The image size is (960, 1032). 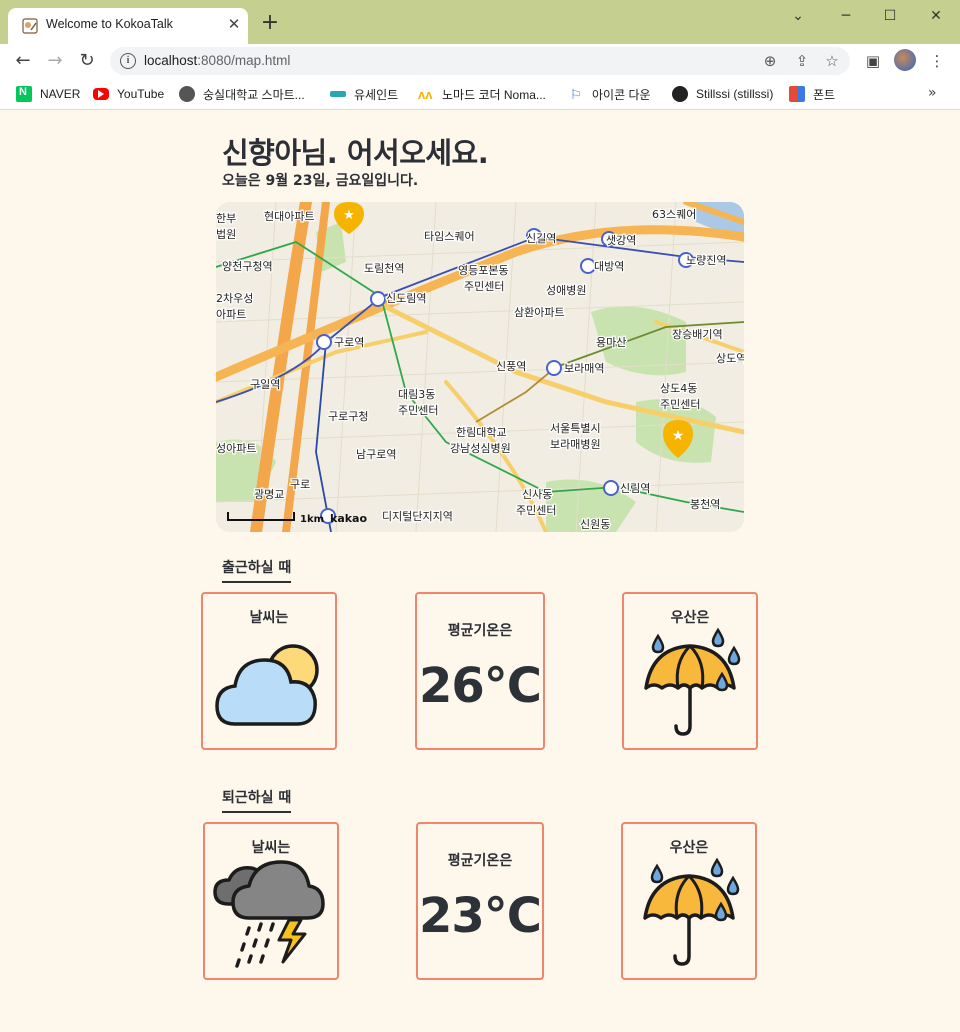 I want to click on map-place-label: 구일역, so click(x=265, y=384).